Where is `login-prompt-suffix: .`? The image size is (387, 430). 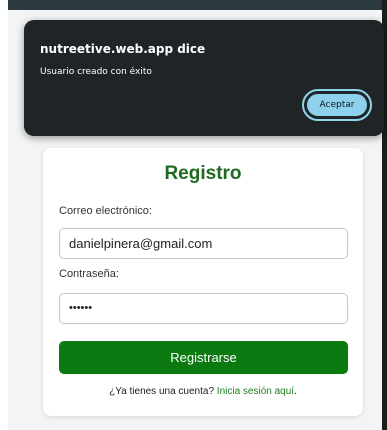 login-prompt-suffix: . is located at coordinates (295, 391).